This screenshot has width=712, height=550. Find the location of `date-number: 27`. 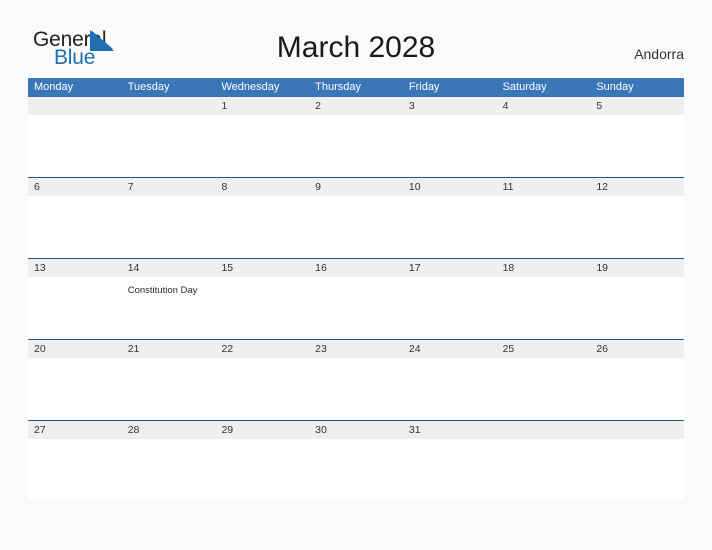

date-number: 27 is located at coordinates (75, 430).